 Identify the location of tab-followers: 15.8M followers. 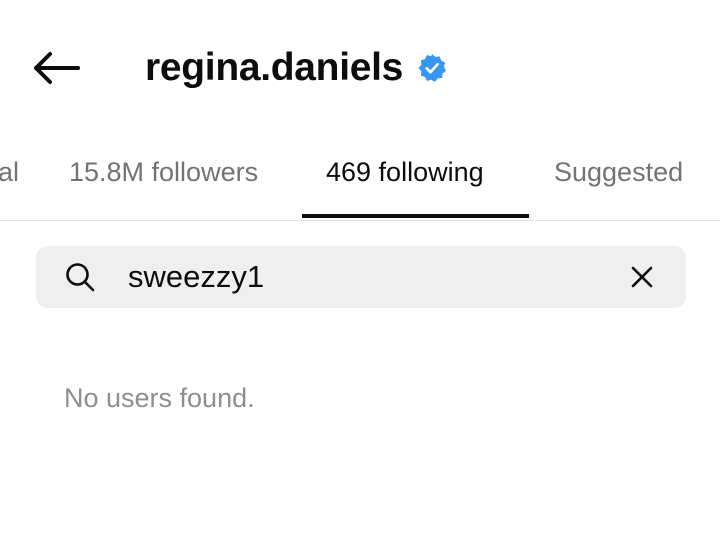
(163, 172).